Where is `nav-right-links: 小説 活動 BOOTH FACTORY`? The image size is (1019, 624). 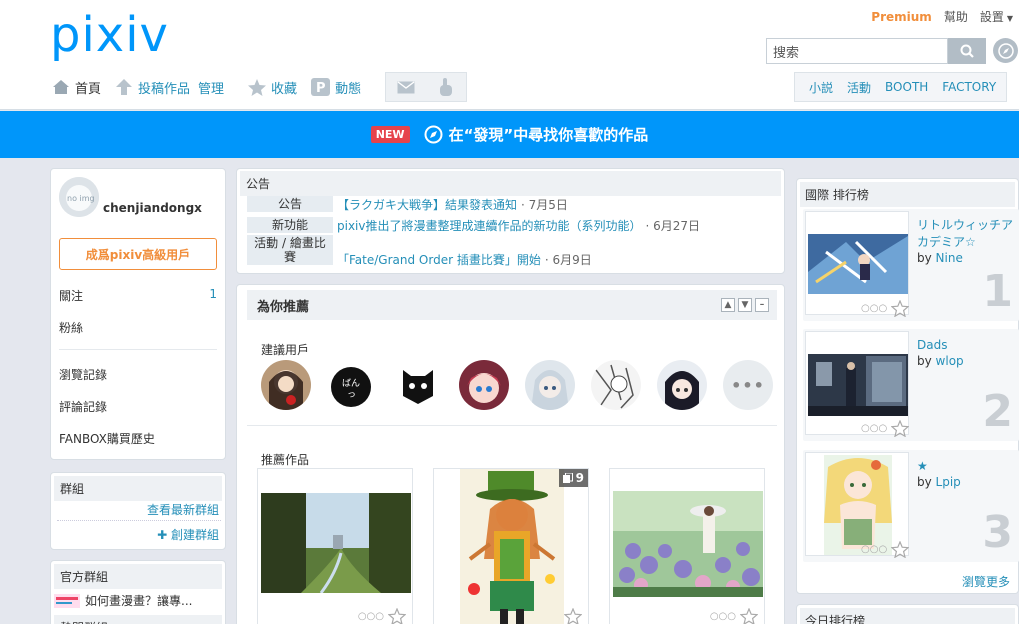
nav-right-links: 小説 活動 BOOTH FACTORY is located at coordinates (901, 87).